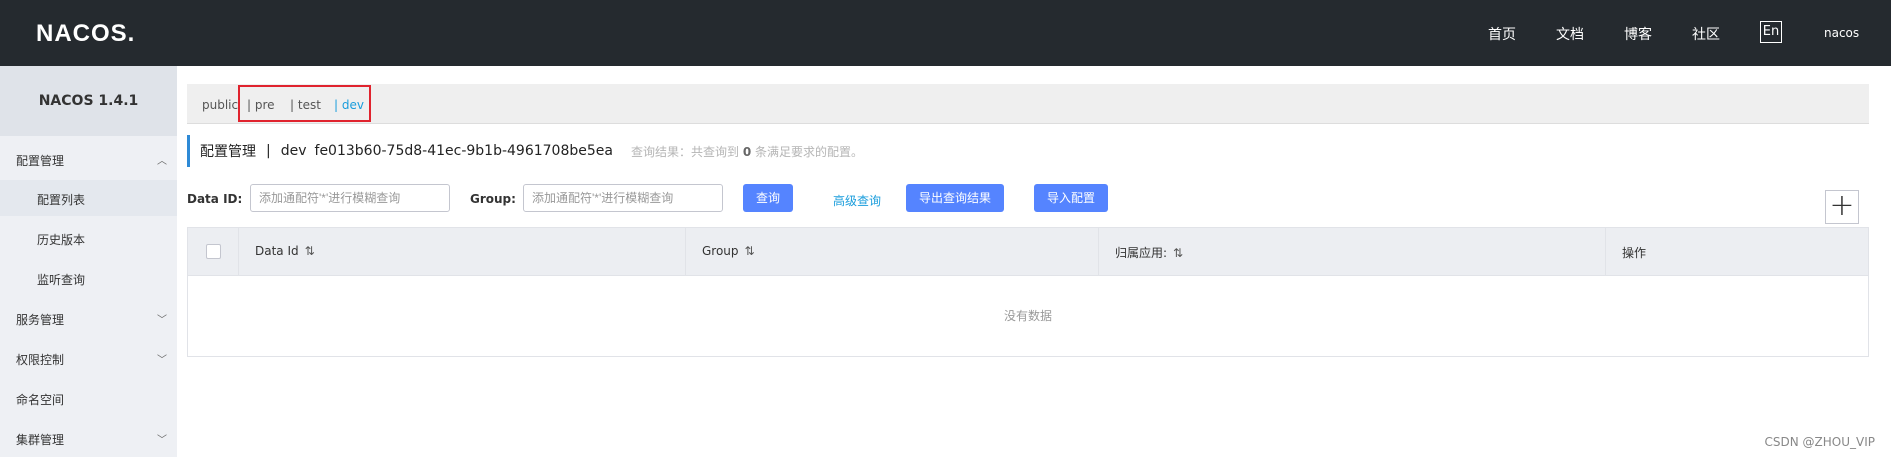 The height and width of the screenshot is (457, 1891). Describe the element at coordinates (1141, 253) in the screenshot. I see `column-label: 归属应用:` at that location.